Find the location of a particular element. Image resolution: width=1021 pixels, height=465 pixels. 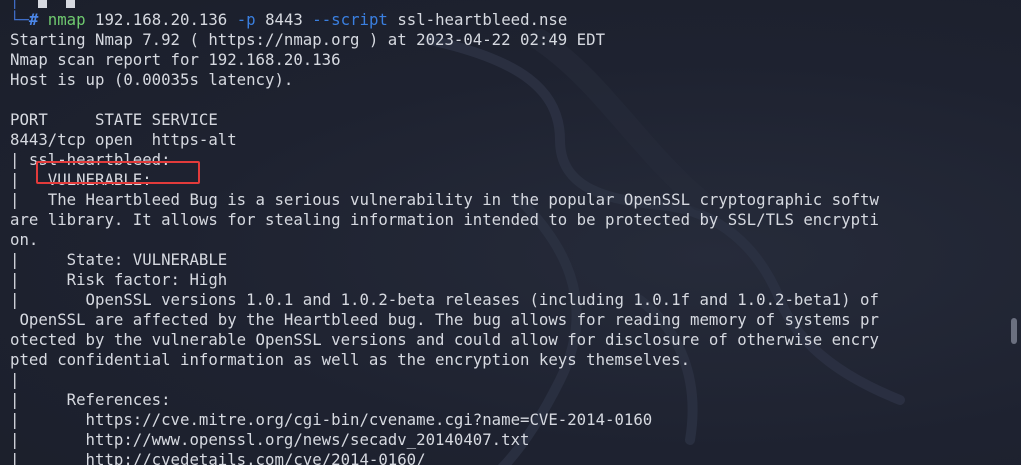

command-target: 192.168.20.136 is located at coordinates (161, 19).